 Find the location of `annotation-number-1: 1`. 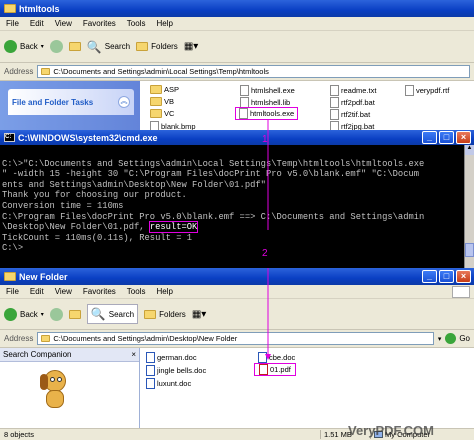

annotation-number-1: 1 is located at coordinates (265, 139).